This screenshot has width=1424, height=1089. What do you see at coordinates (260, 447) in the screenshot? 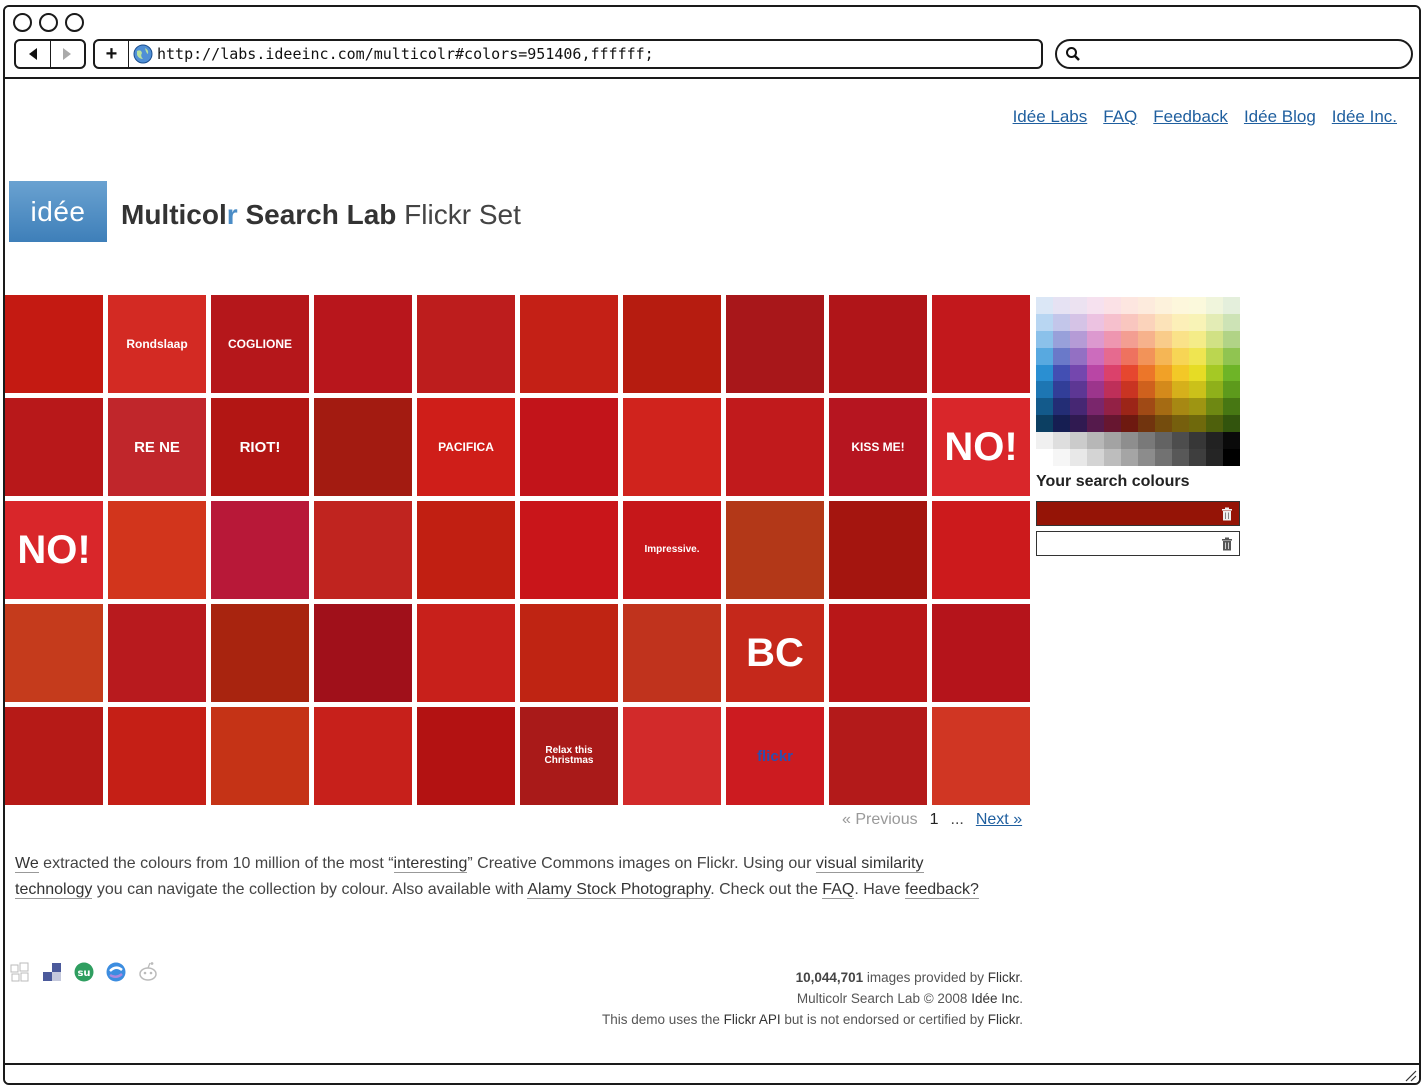
I see `result-thumbnail: RIOT!` at bounding box center [260, 447].